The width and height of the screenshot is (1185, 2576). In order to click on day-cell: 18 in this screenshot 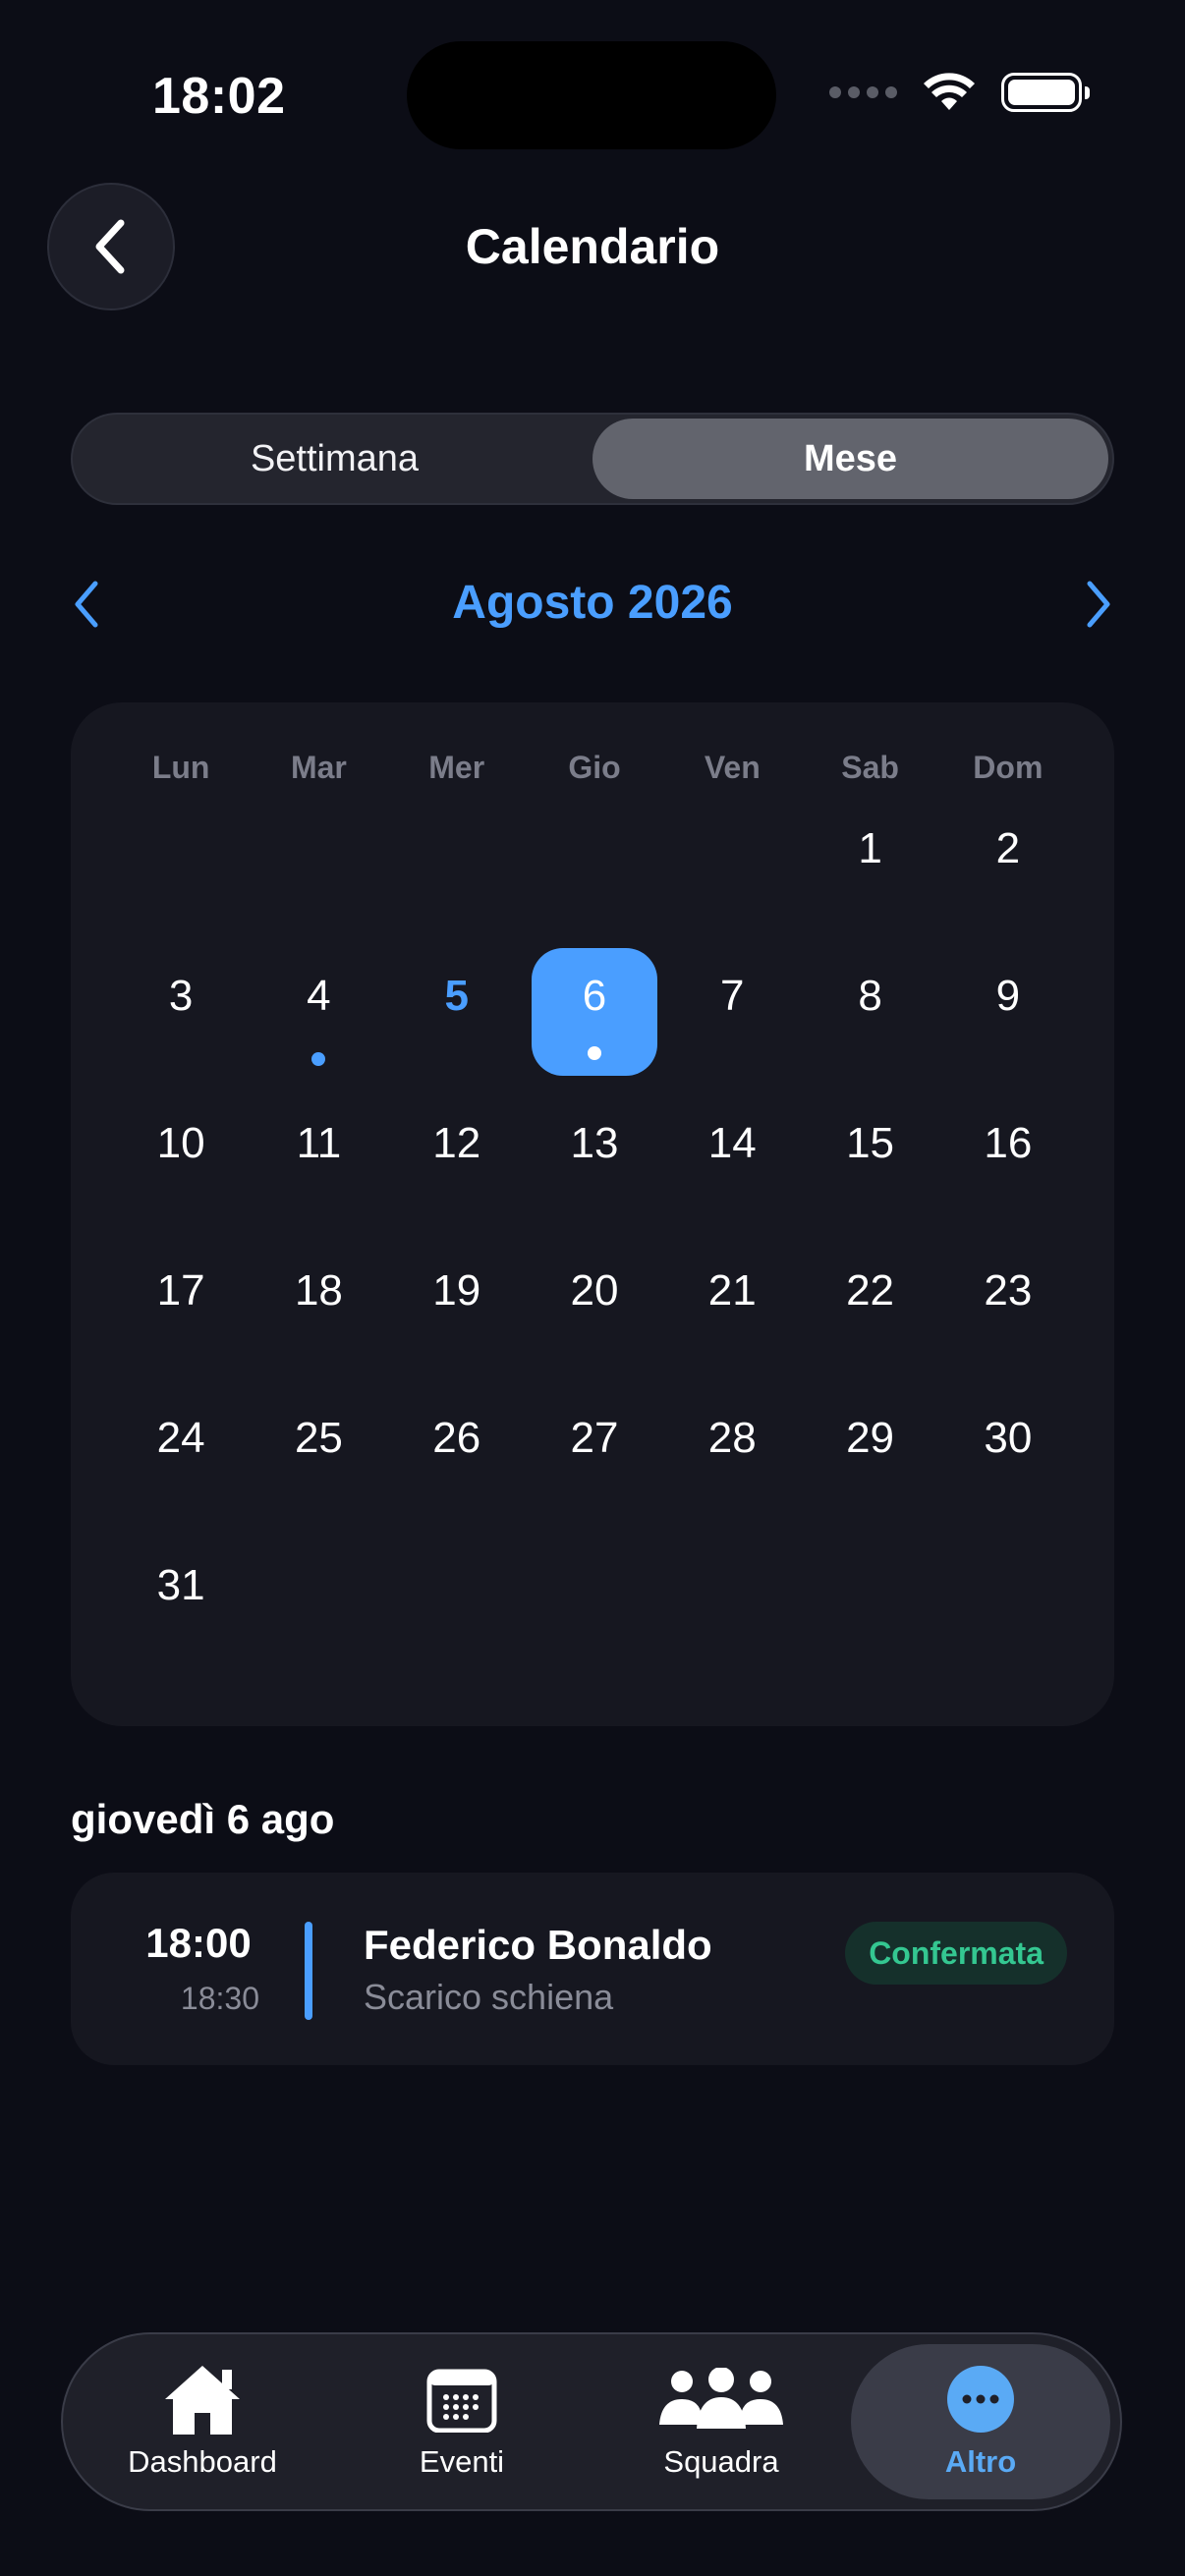, I will do `click(319, 1316)`.